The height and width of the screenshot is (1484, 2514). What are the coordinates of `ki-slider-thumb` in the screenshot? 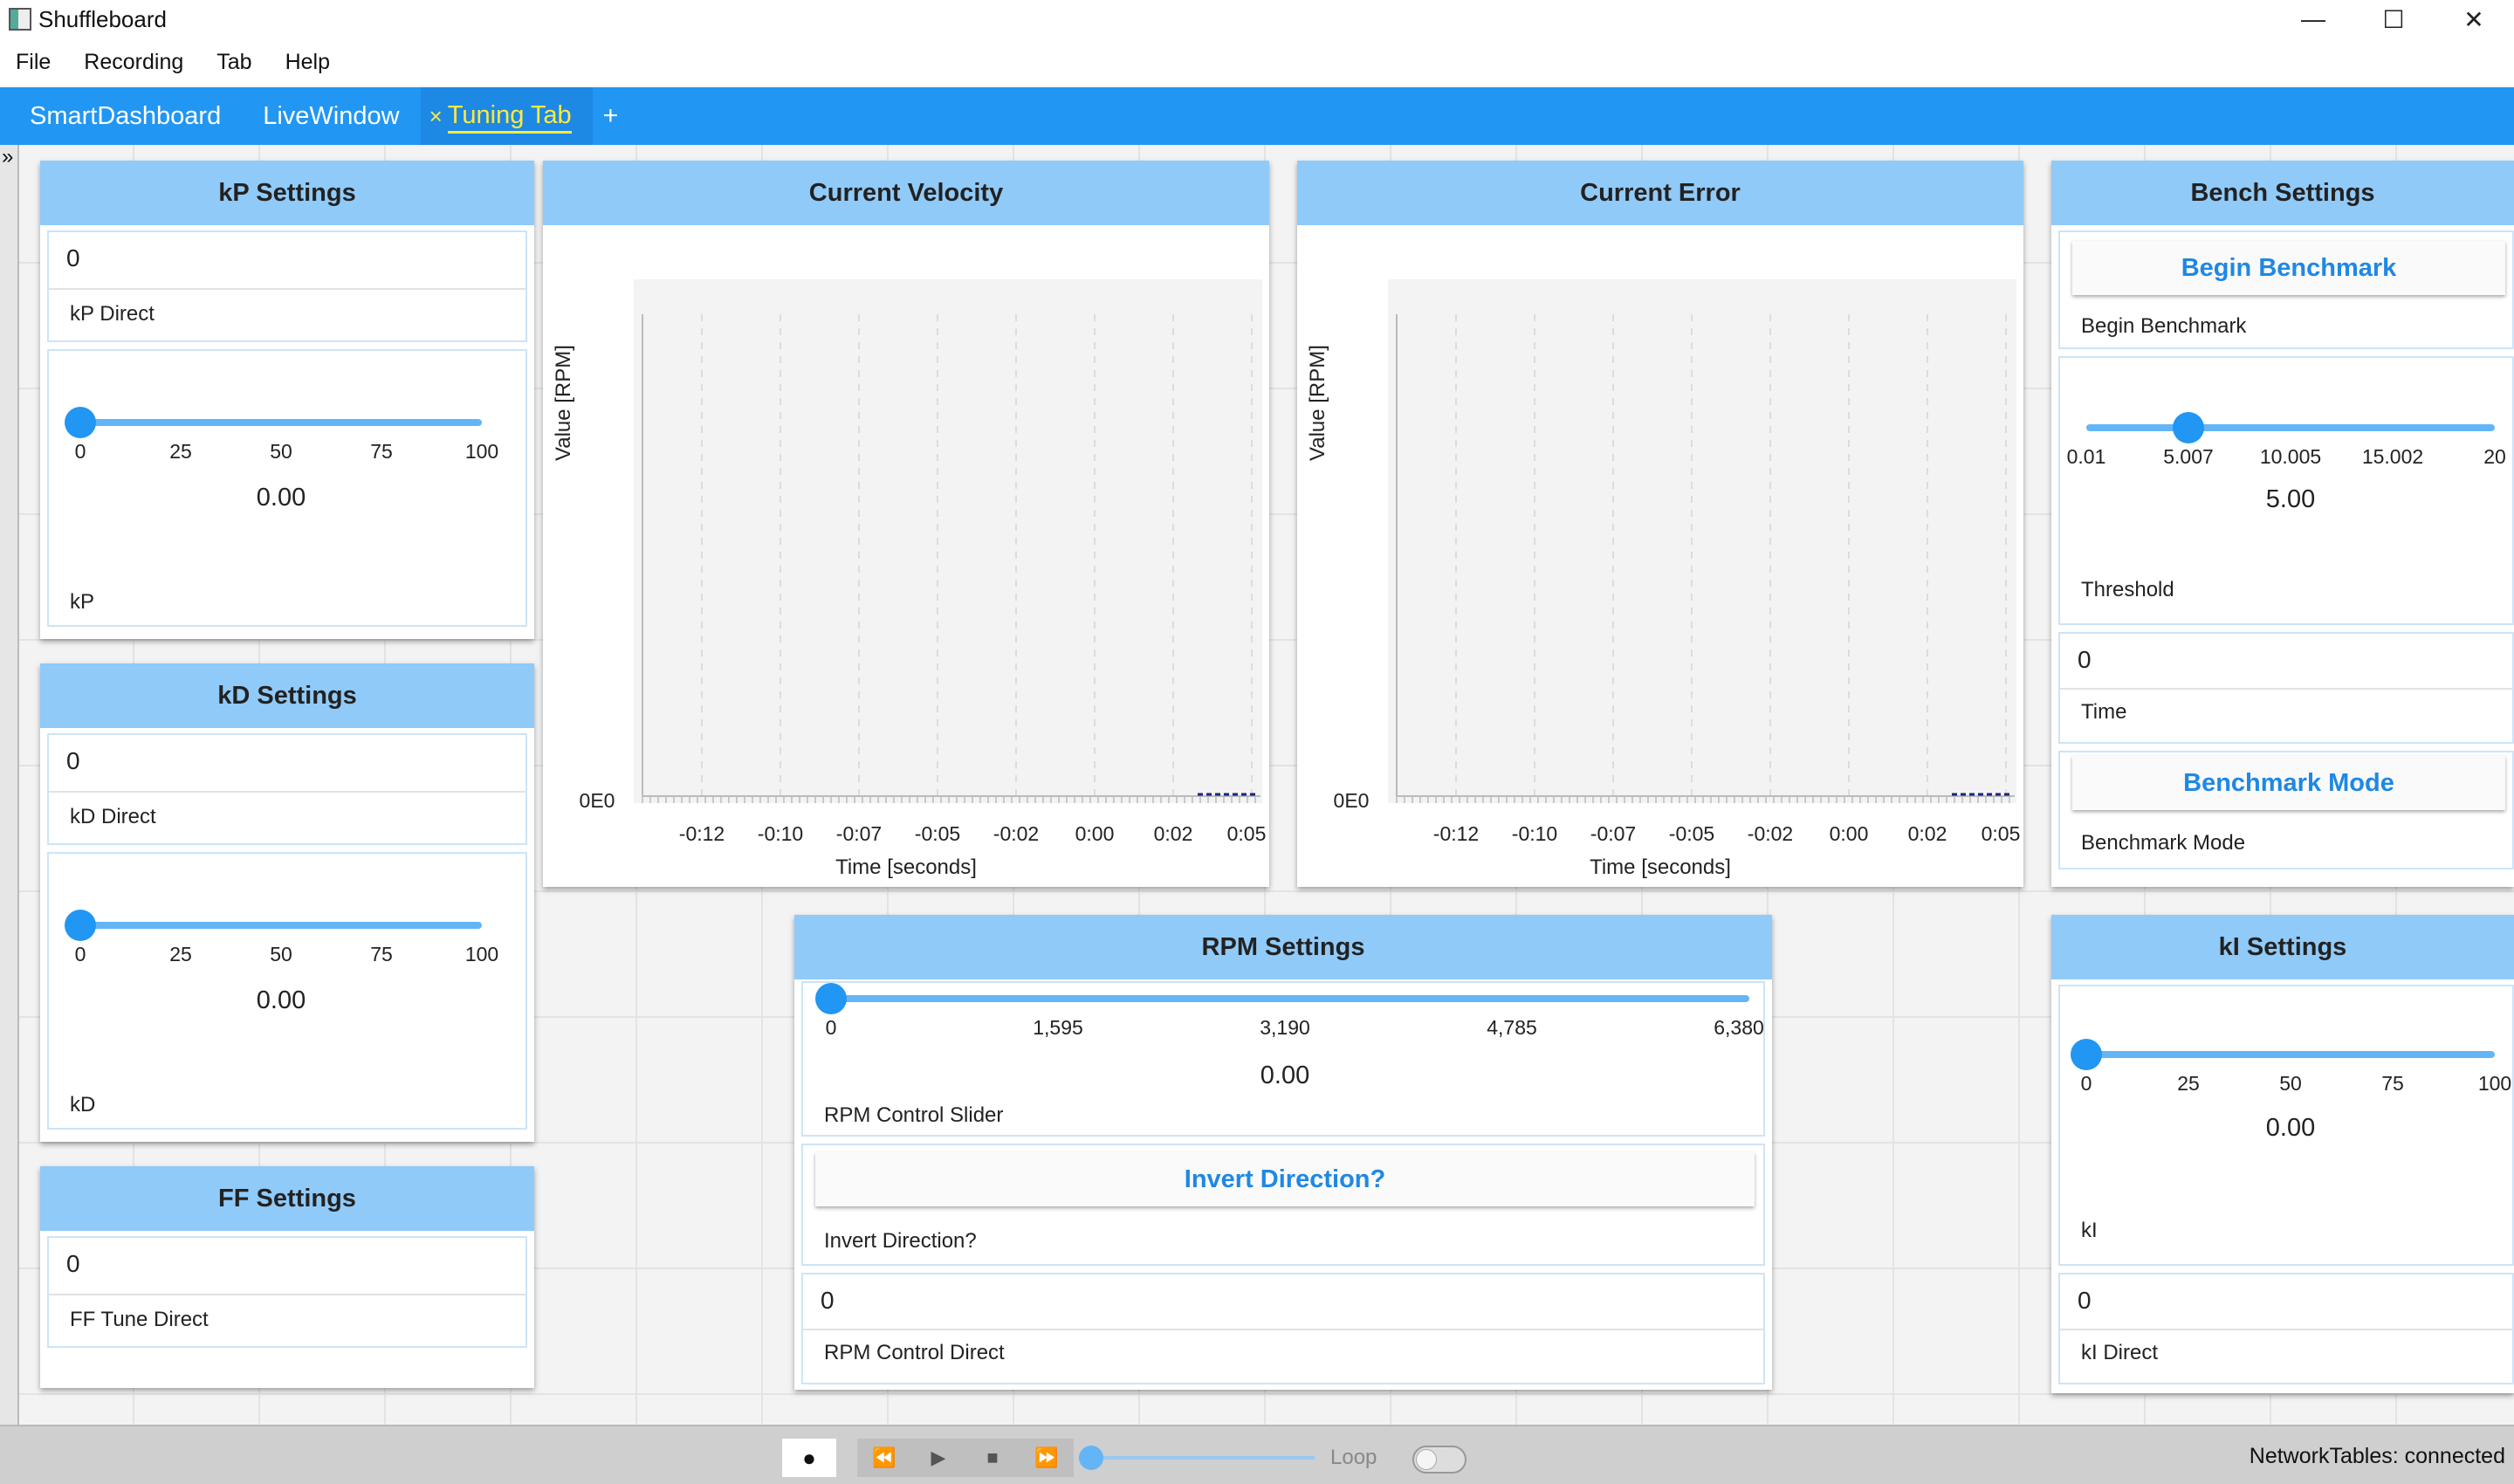 It's located at (2086, 1054).